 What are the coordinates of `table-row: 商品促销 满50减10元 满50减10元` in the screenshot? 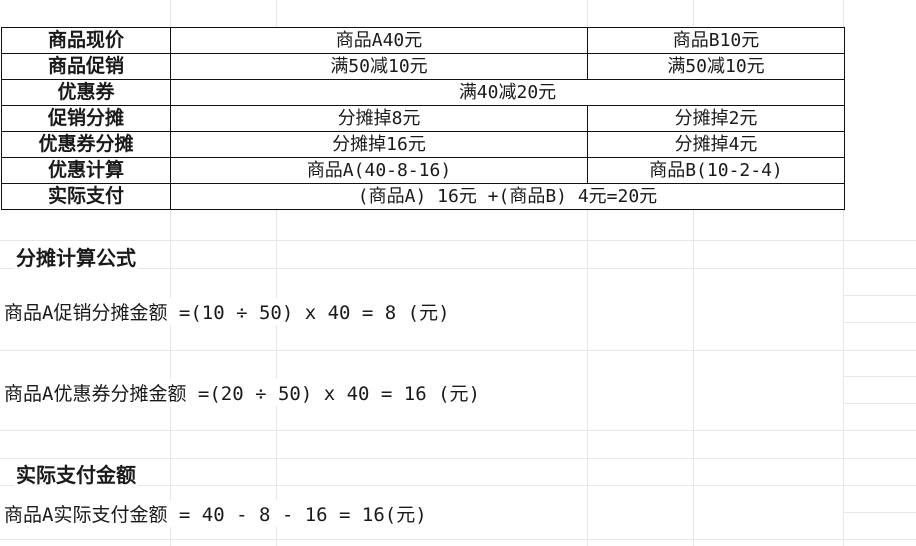 It's located at (423, 66).